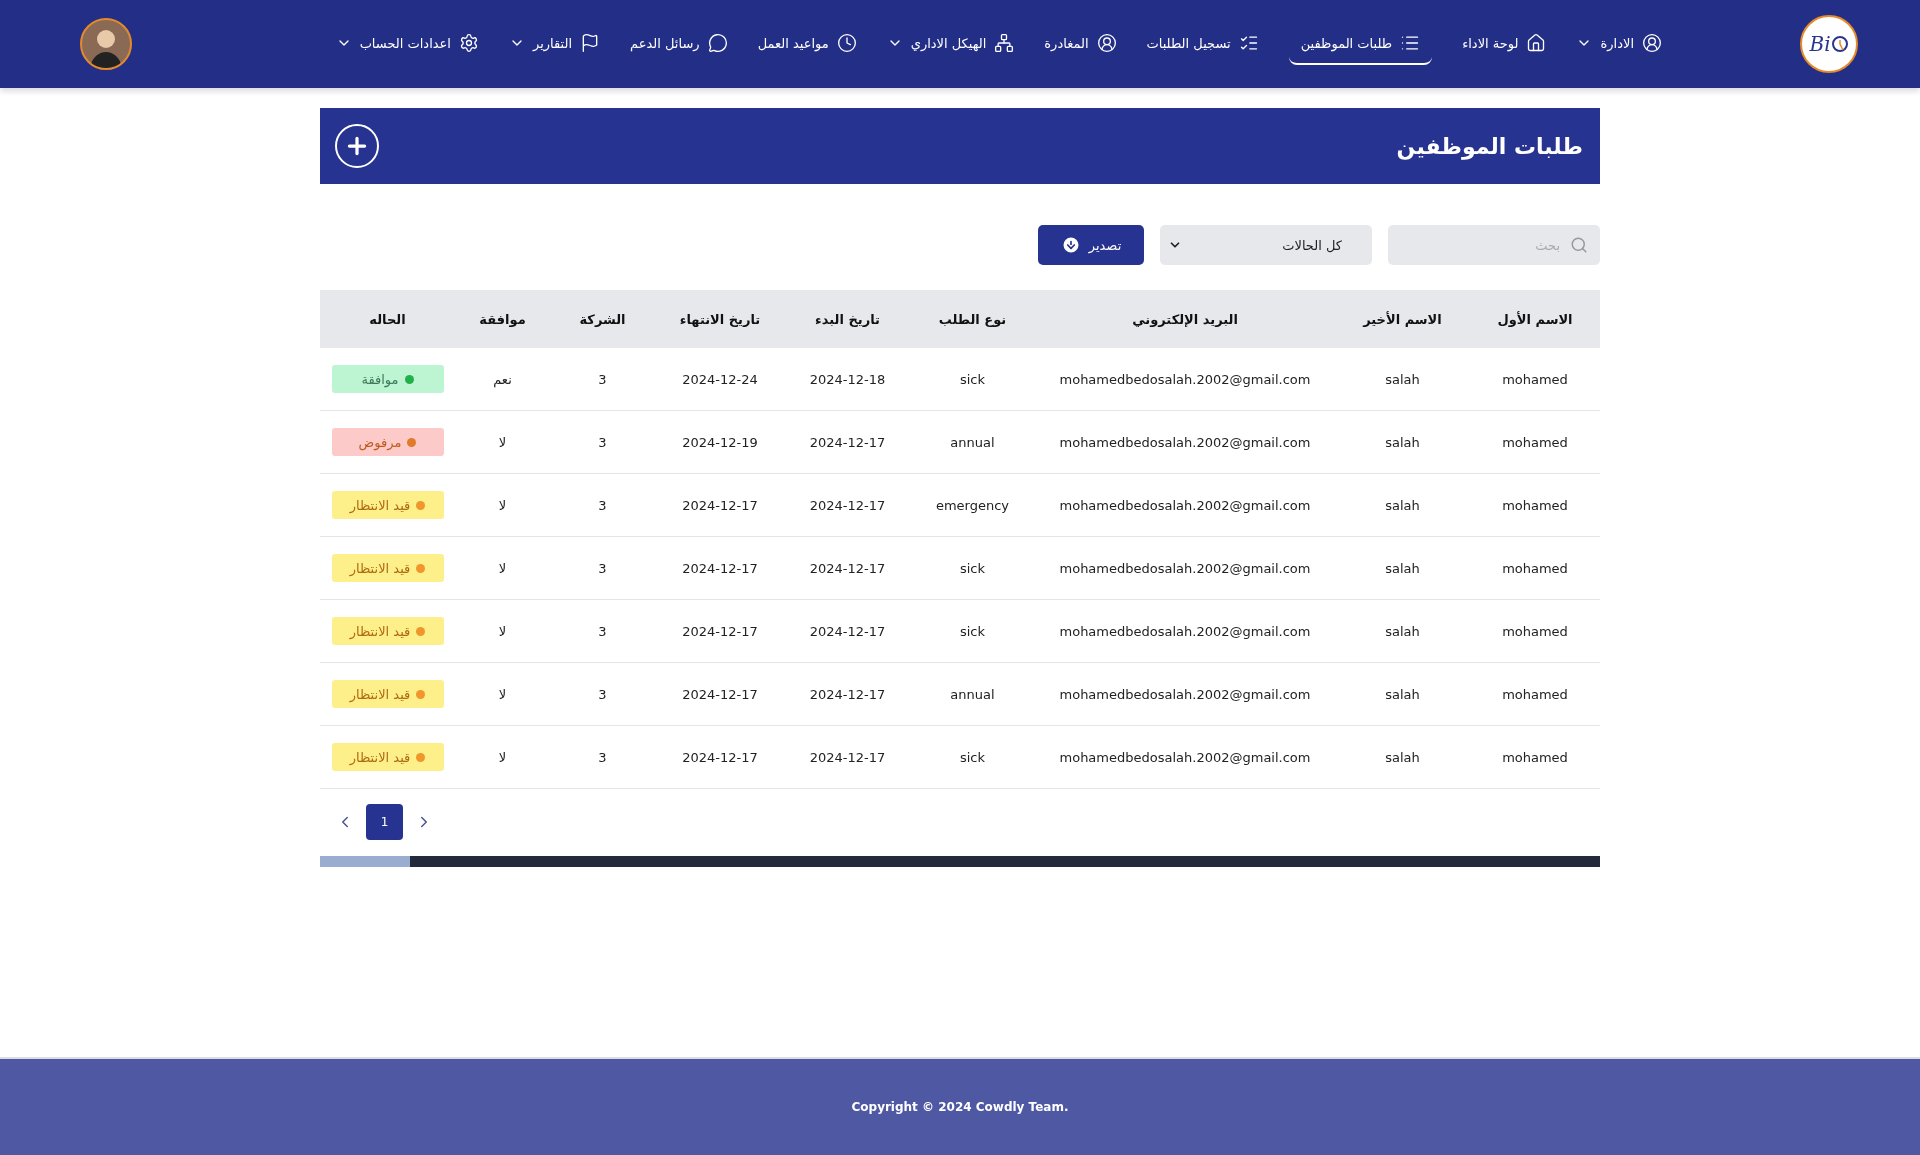 The image size is (1920, 1155). Describe the element at coordinates (468, 43) in the screenshot. I see `settings-icon` at that location.